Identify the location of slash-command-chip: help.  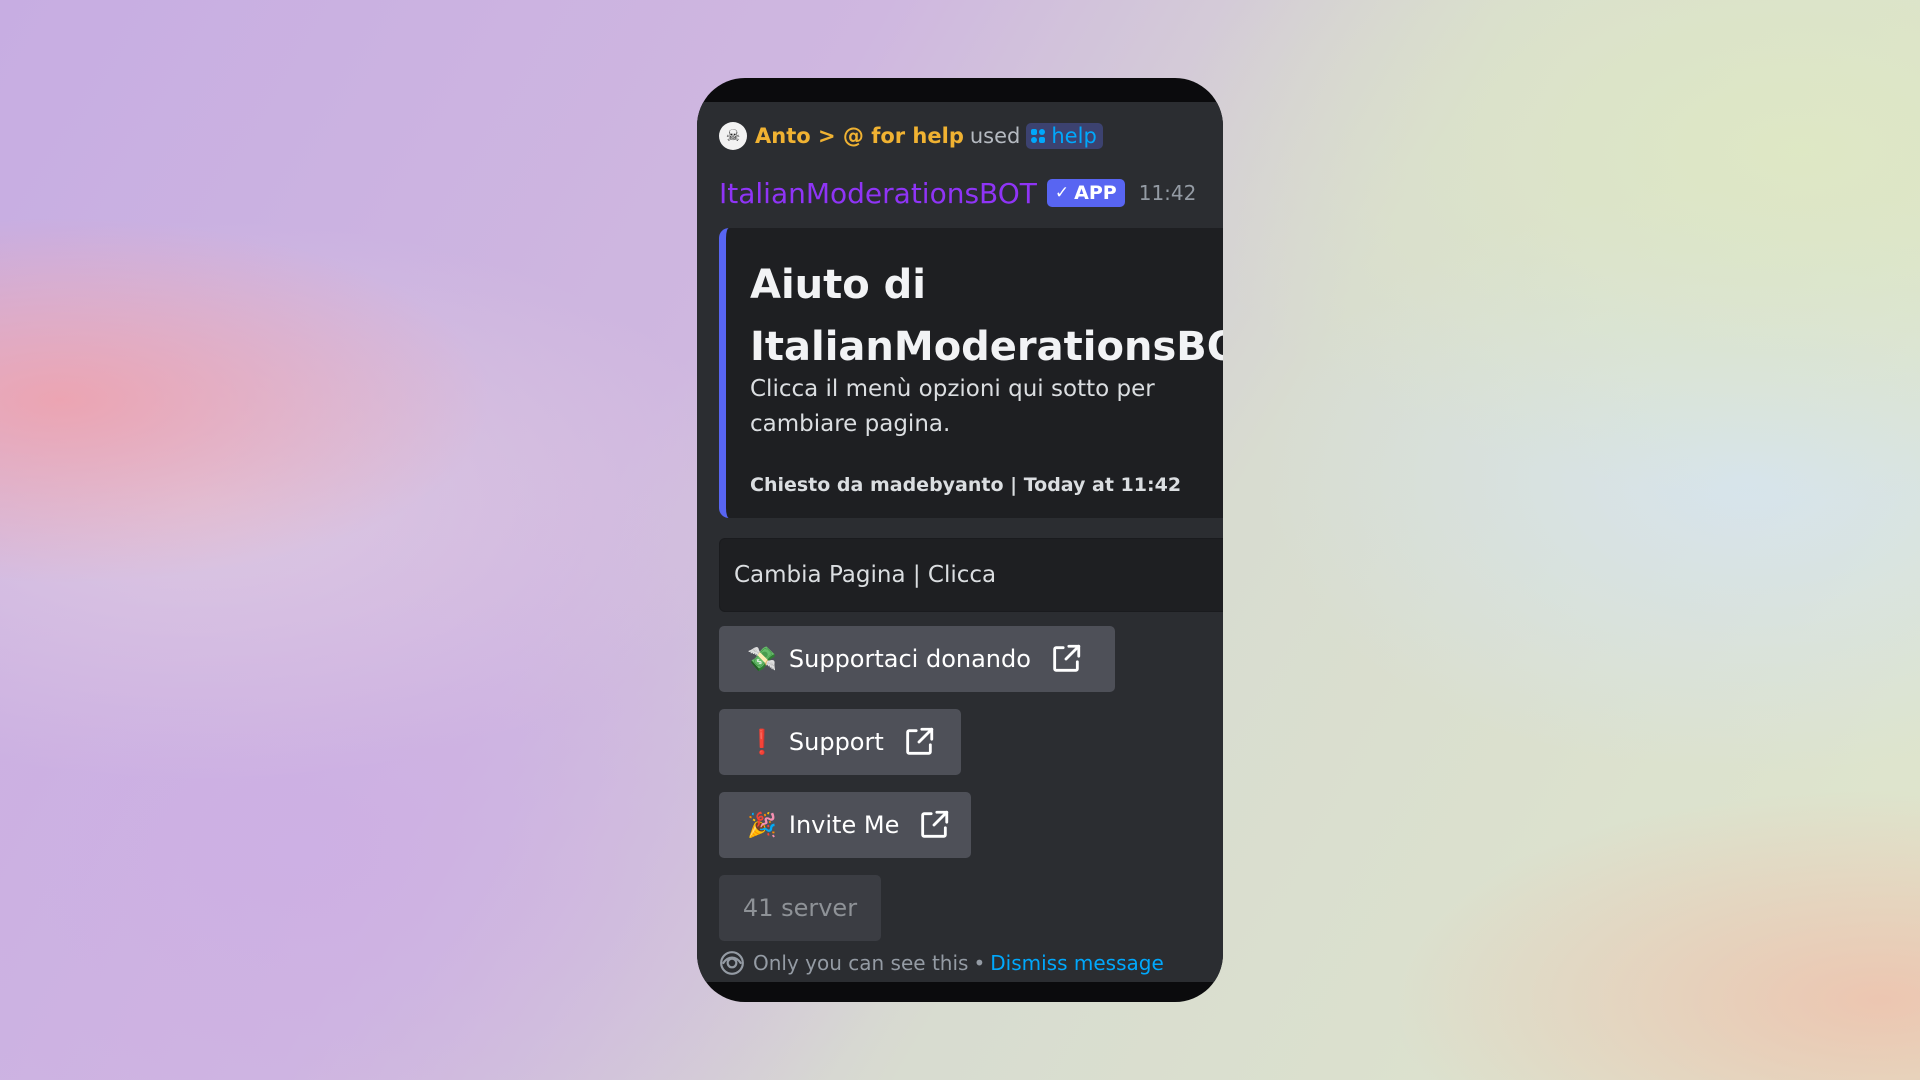
(1064, 136).